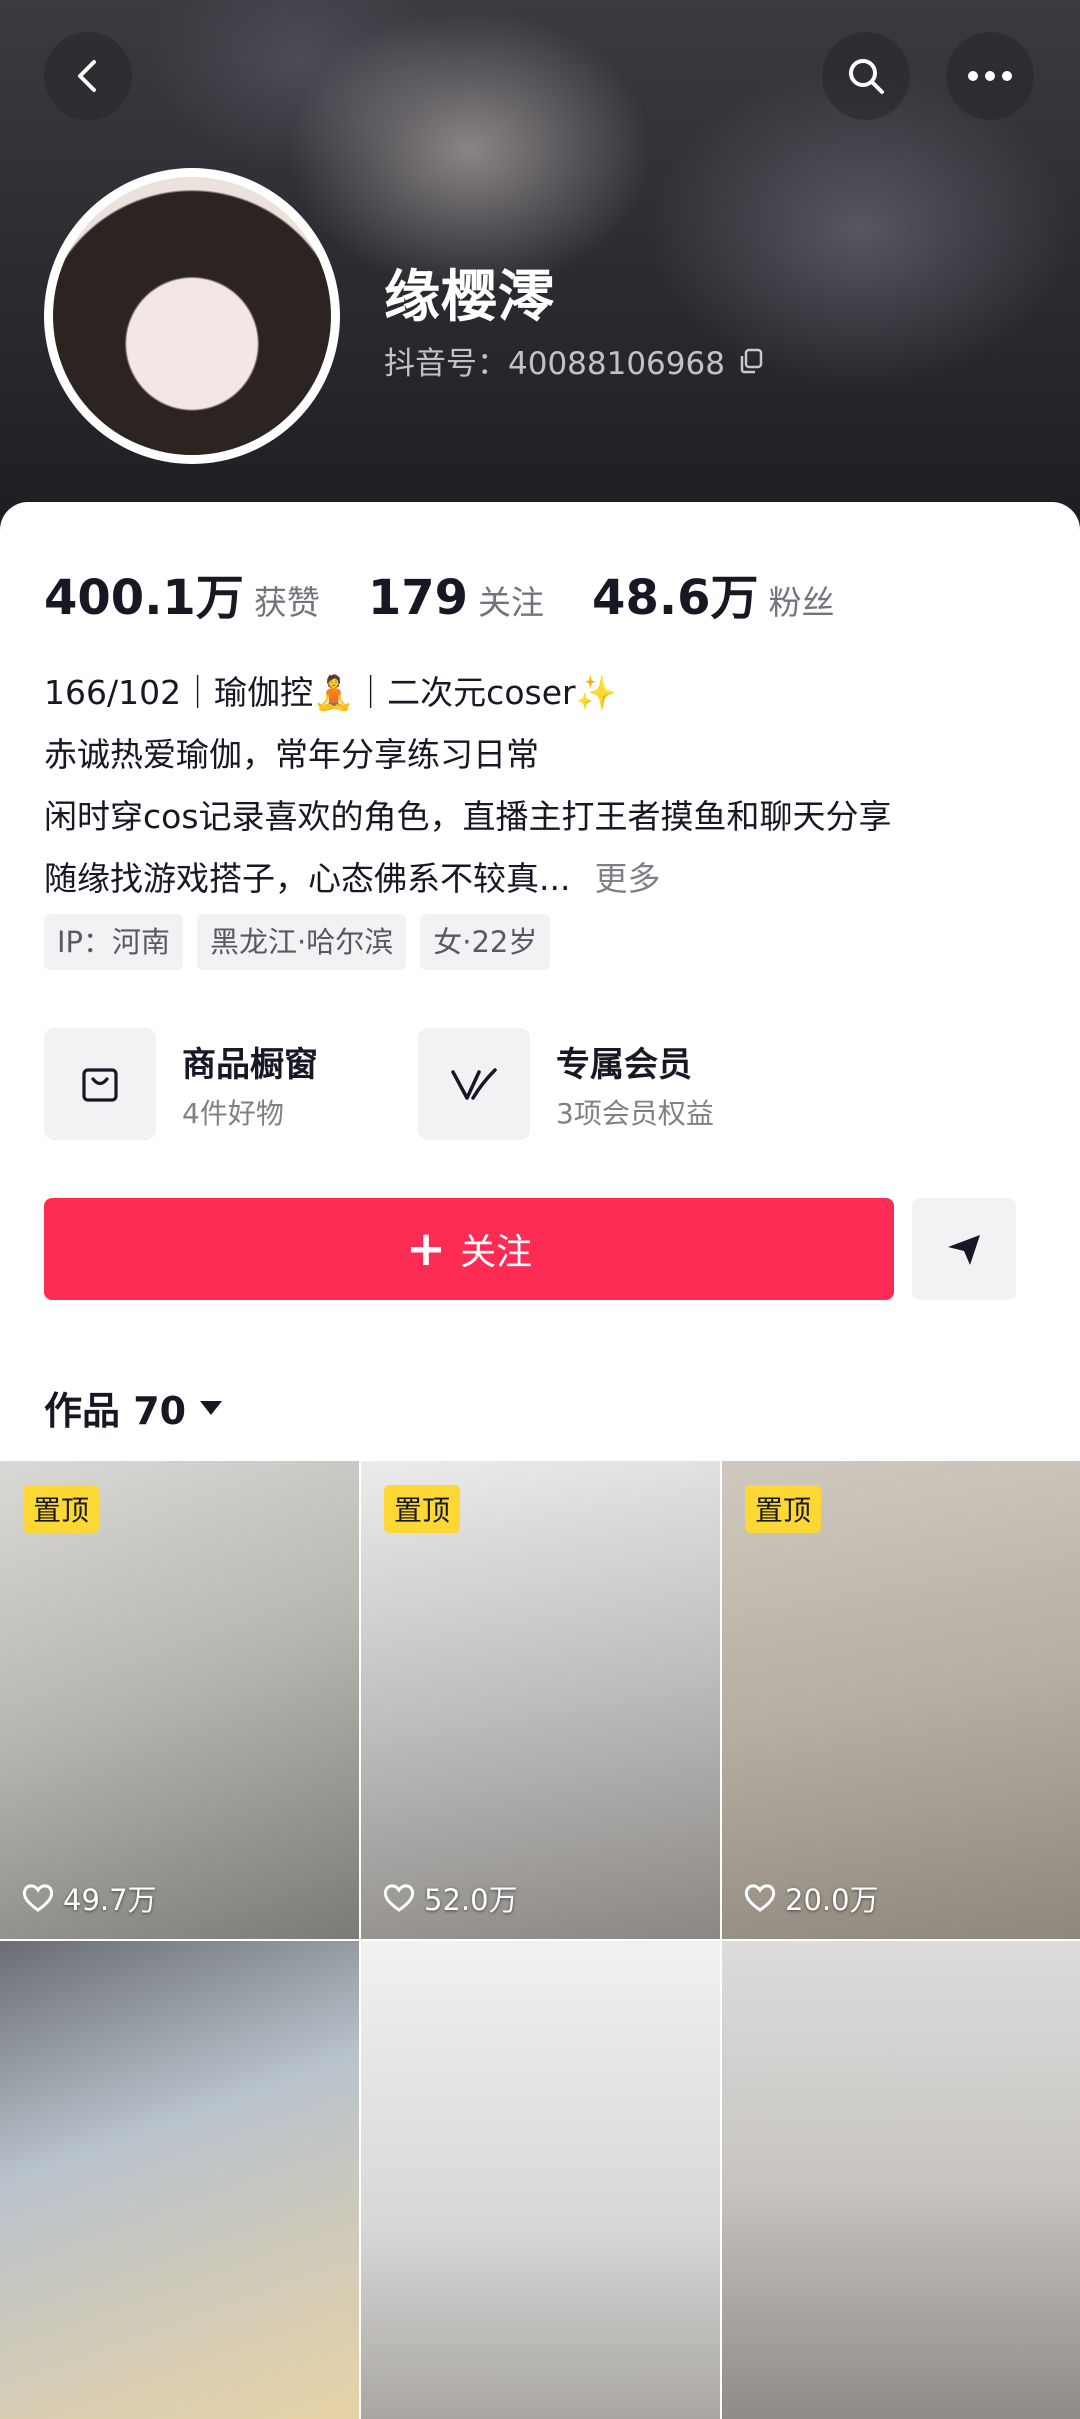  Describe the element at coordinates (675, 593) in the screenshot. I see `followers-count: 48.6万` at that location.